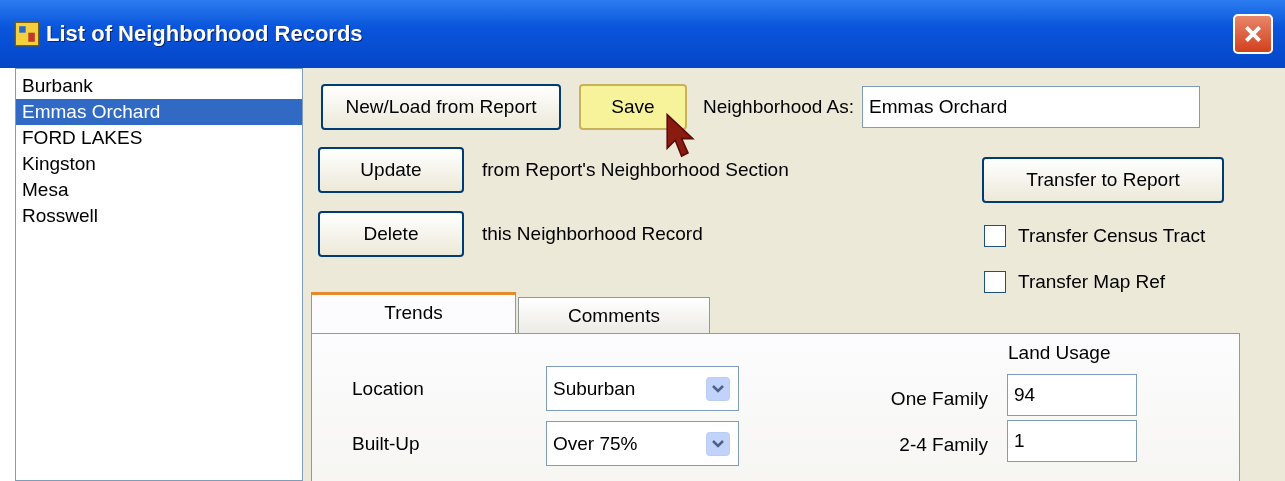 The height and width of the screenshot is (481, 1285). What do you see at coordinates (1031, 107) in the screenshot?
I see `name-field: Emmas Orchard` at bounding box center [1031, 107].